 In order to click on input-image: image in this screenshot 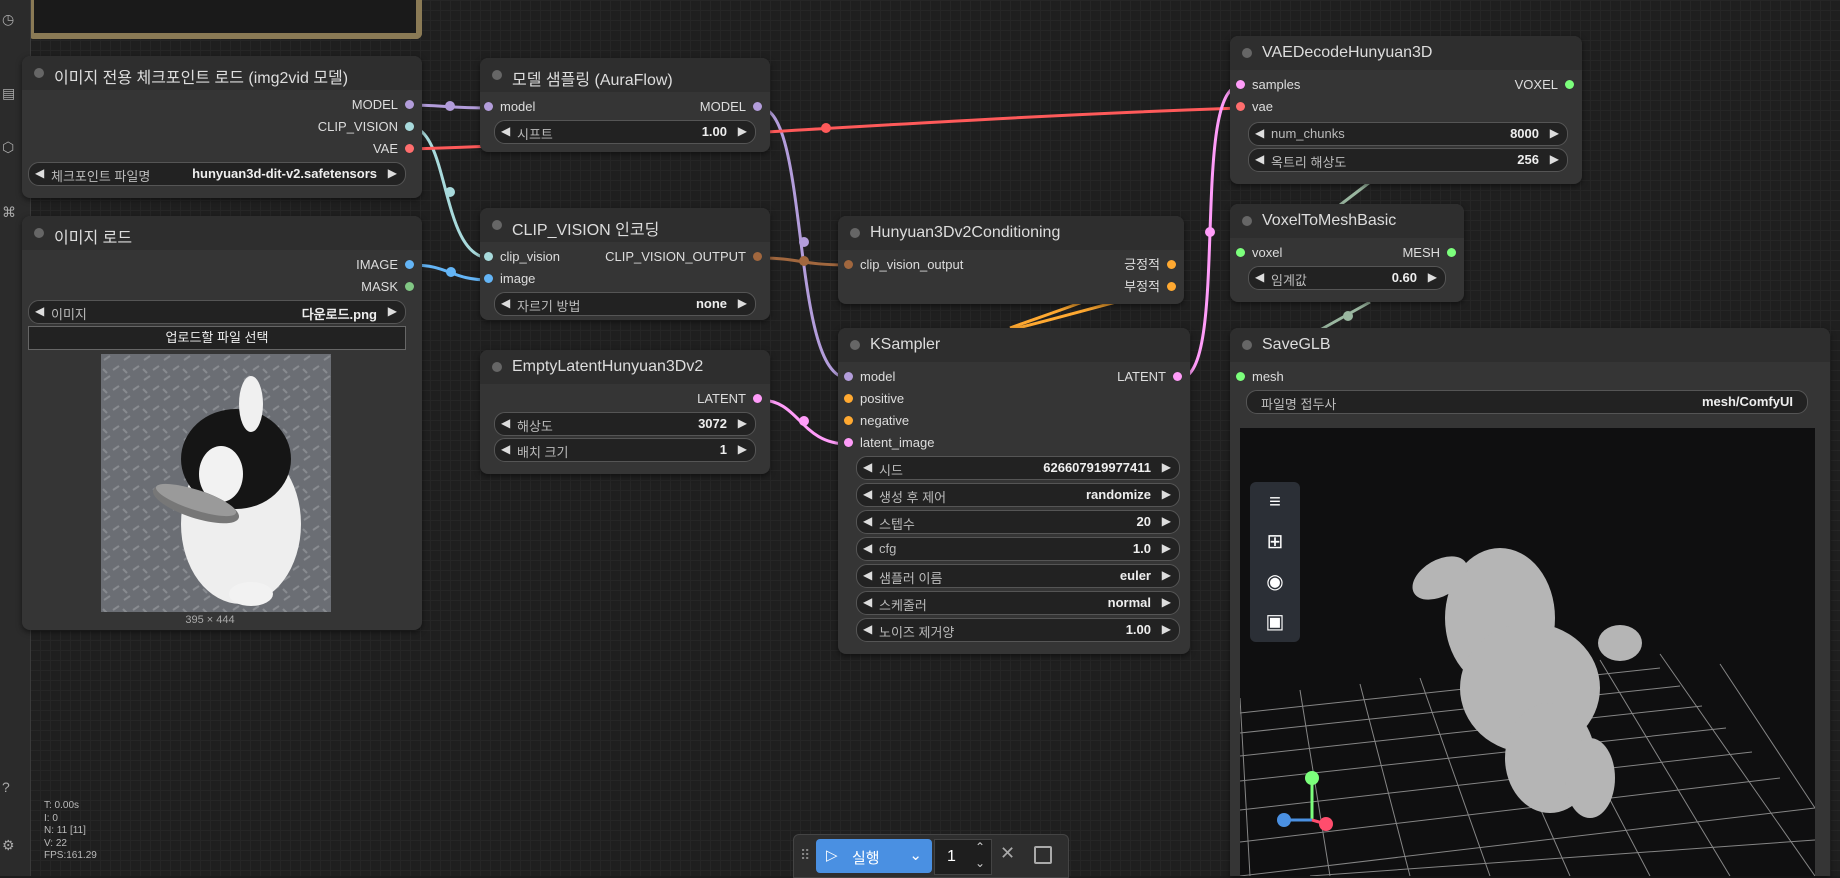, I will do `click(509, 279)`.